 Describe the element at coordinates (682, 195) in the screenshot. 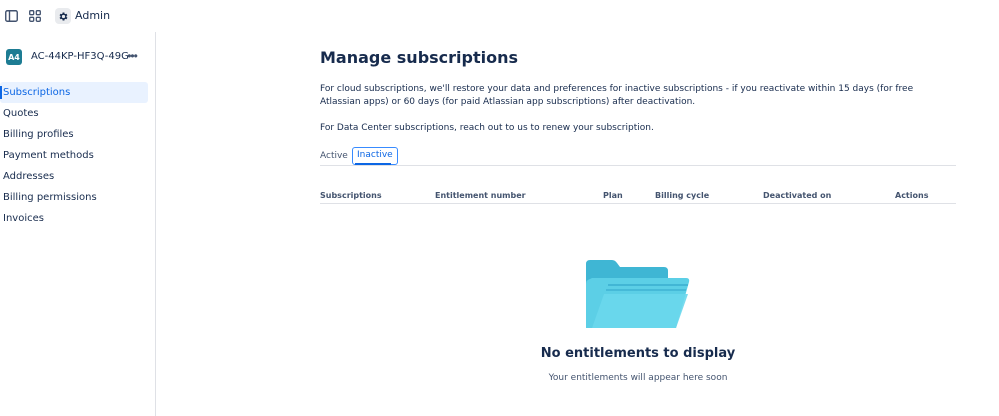

I see `column-header-billing-cycle: Billing cycle` at that location.